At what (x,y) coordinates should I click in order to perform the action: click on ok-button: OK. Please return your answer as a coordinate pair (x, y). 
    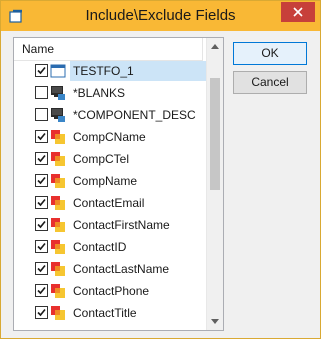
    Looking at the image, I should click on (270, 53).